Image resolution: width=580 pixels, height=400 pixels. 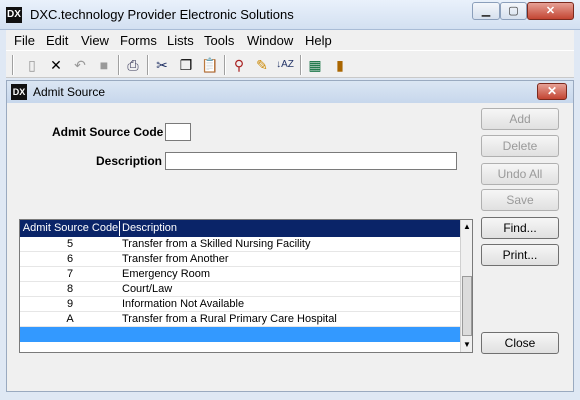 I want to click on minimize-button: ▁, so click(x=486, y=11).